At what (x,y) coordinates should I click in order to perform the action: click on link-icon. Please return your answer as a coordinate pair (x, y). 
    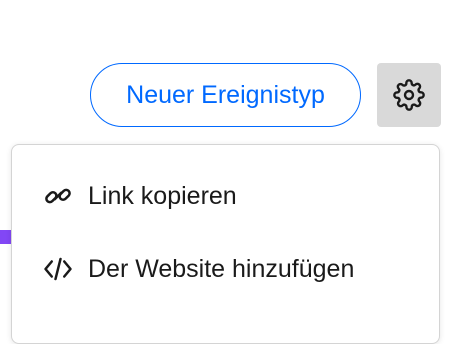
    Looking at the image, I should click on (58, 196).